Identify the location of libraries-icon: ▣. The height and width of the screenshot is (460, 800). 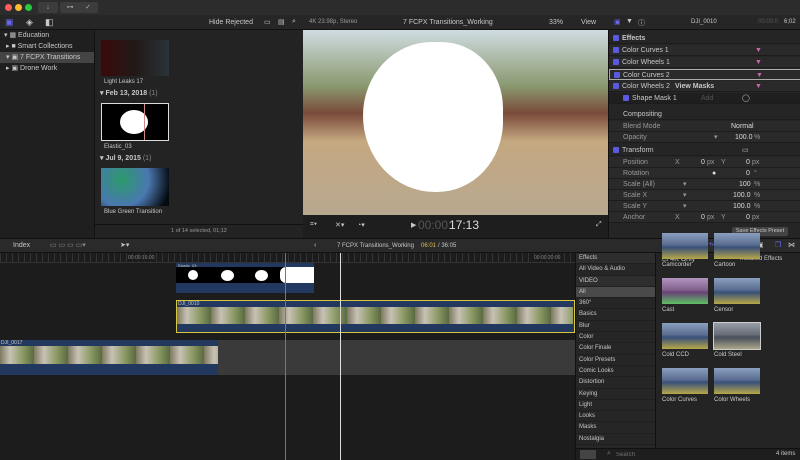
(9, 22).